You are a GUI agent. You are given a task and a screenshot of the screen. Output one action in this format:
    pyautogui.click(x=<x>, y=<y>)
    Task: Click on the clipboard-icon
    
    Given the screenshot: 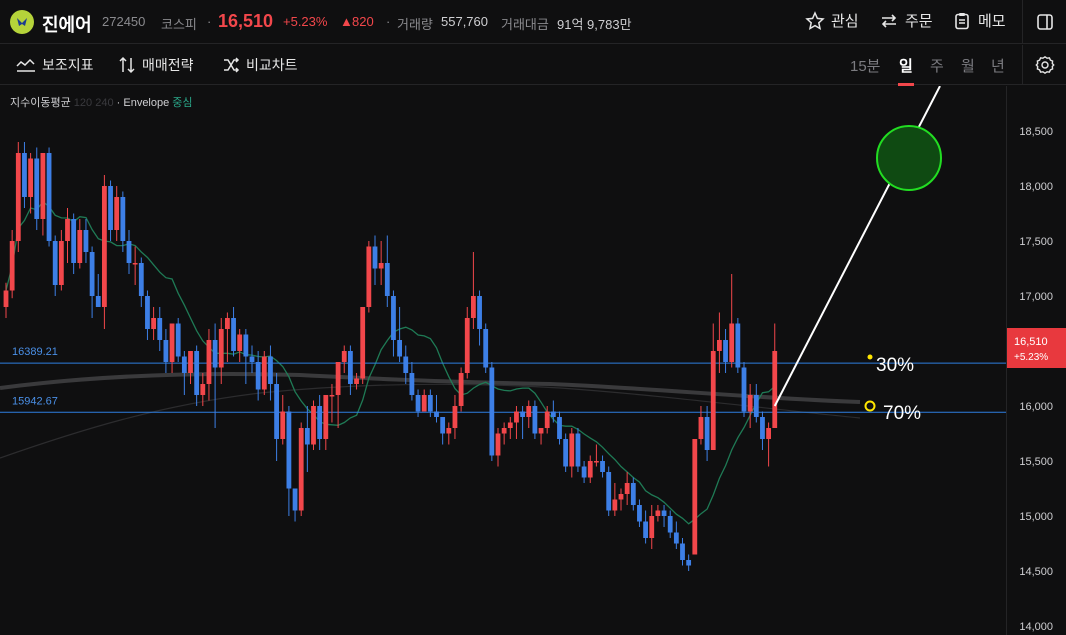 What is the action you would take?
    pyautogui.click(x=962, y=20)
    